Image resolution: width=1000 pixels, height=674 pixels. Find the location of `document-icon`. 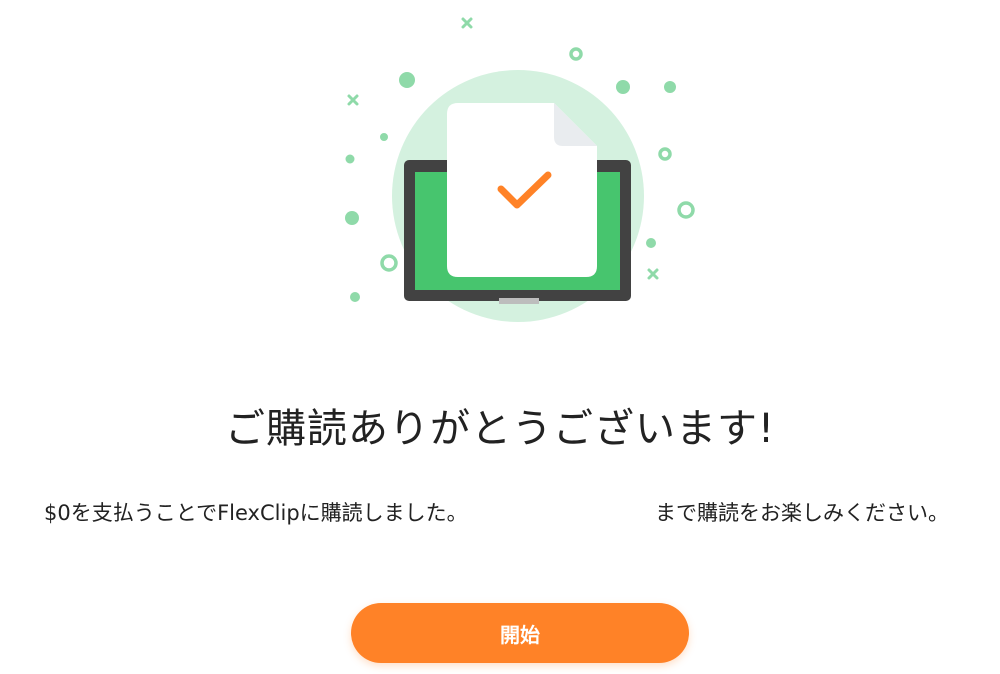

document-icon is located at coordinates (522, 190).